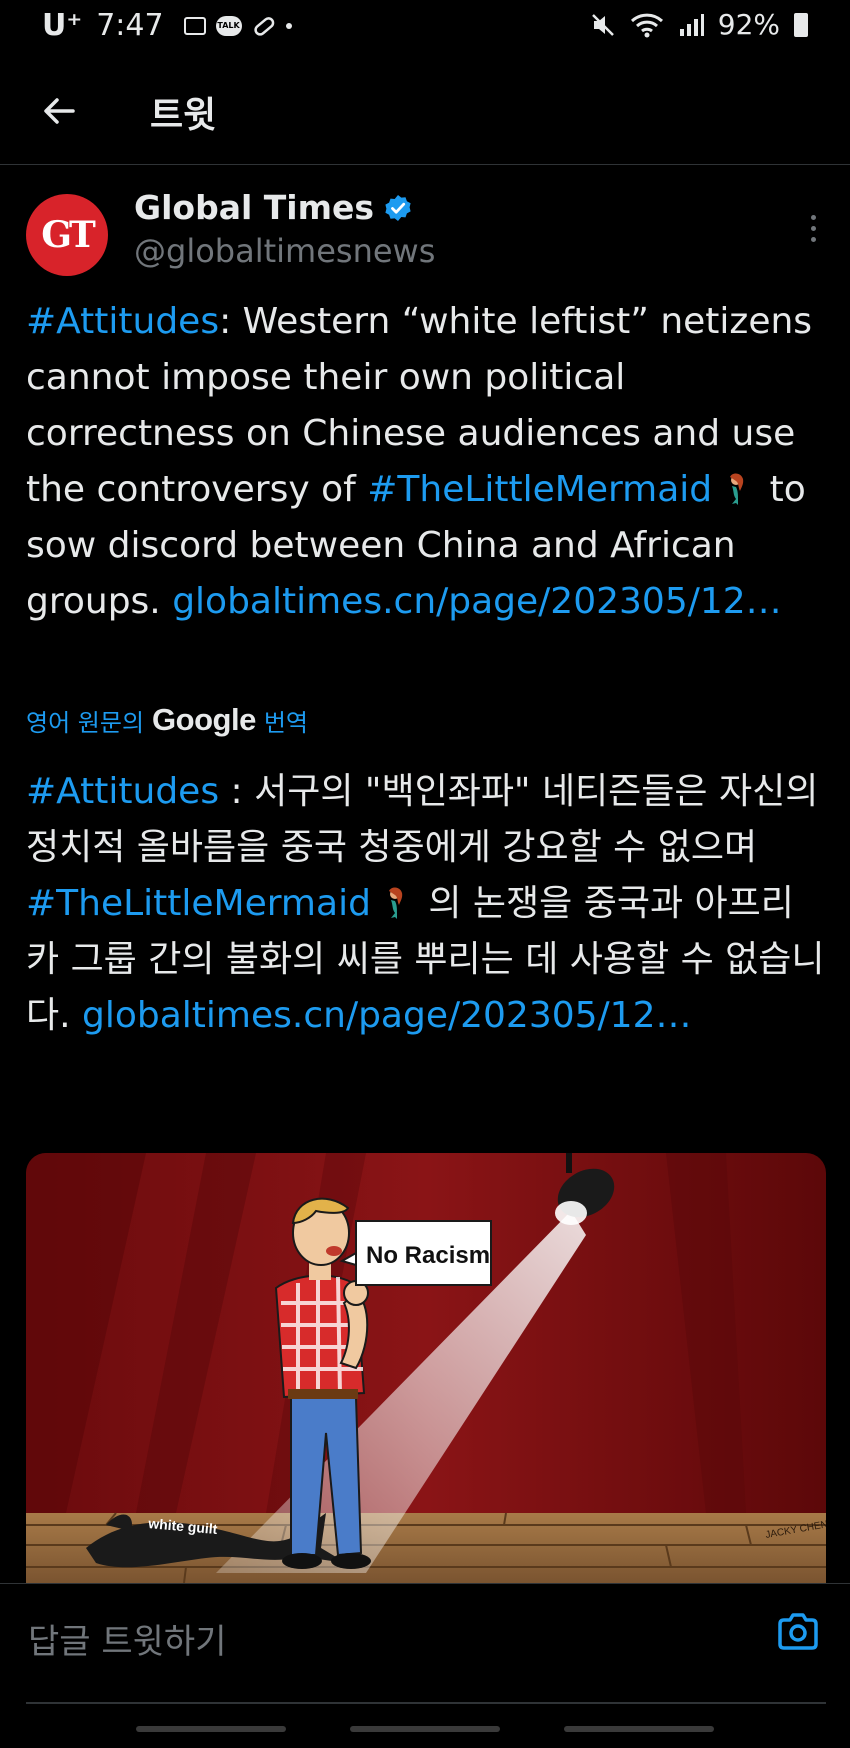  Describe the element at coordinates (398, 207) in the screenshot. I see `verified-badge-icon` at that location.